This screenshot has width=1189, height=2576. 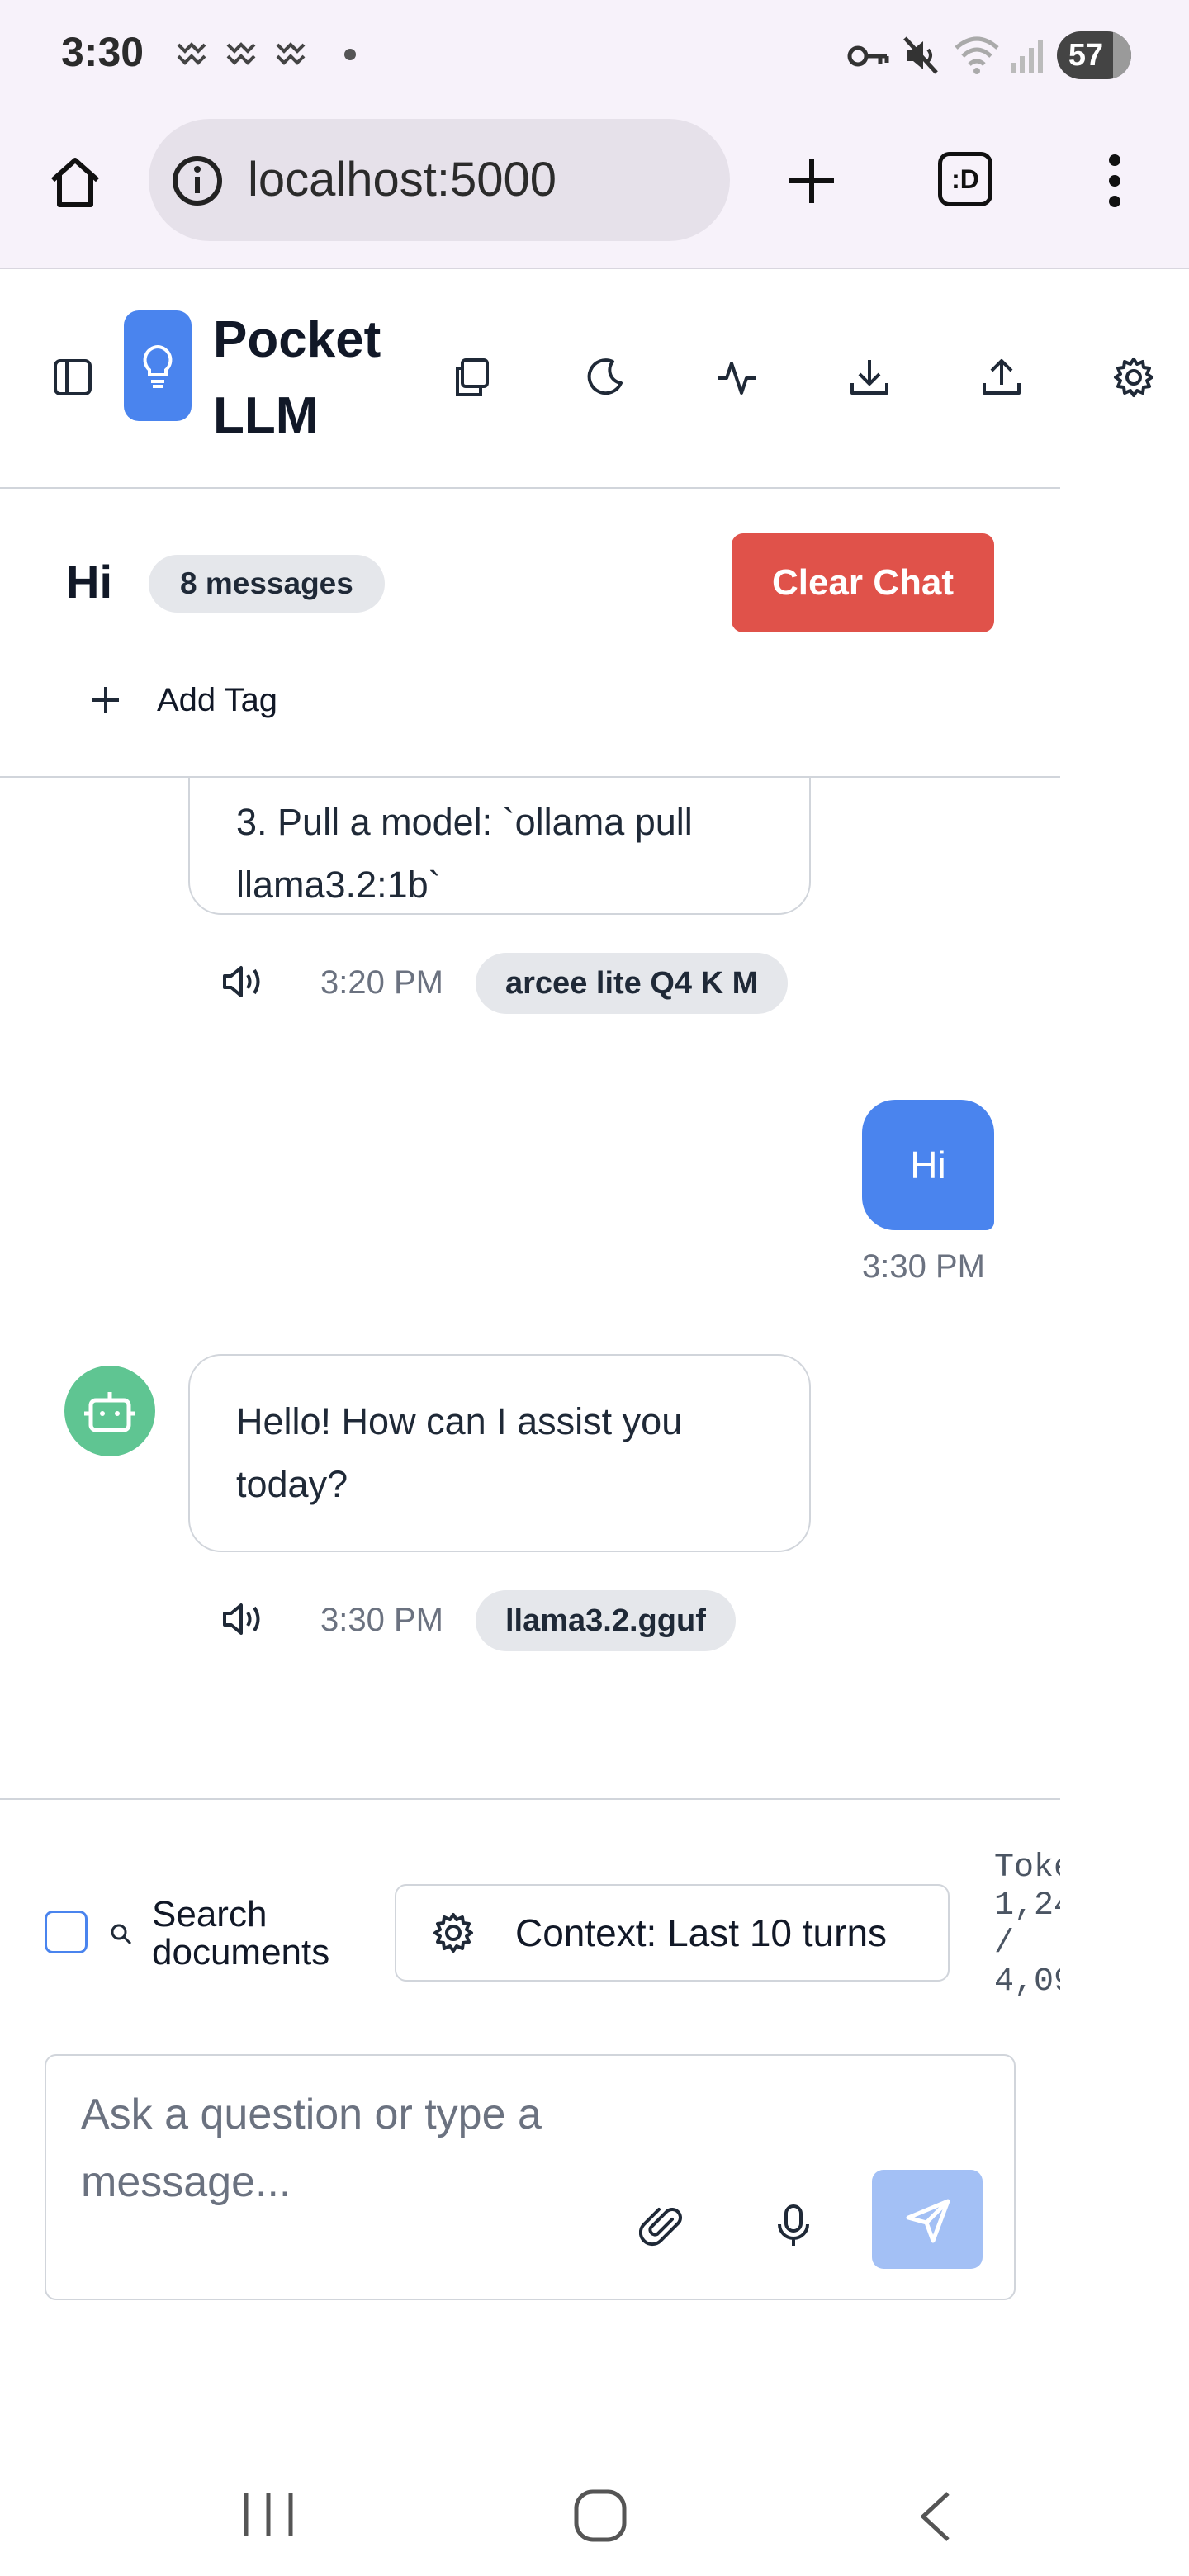 What do you see at coordinates (605, 377) in the screenshot?
I see `dark-mode-icon` at bounding box center [605, 377].